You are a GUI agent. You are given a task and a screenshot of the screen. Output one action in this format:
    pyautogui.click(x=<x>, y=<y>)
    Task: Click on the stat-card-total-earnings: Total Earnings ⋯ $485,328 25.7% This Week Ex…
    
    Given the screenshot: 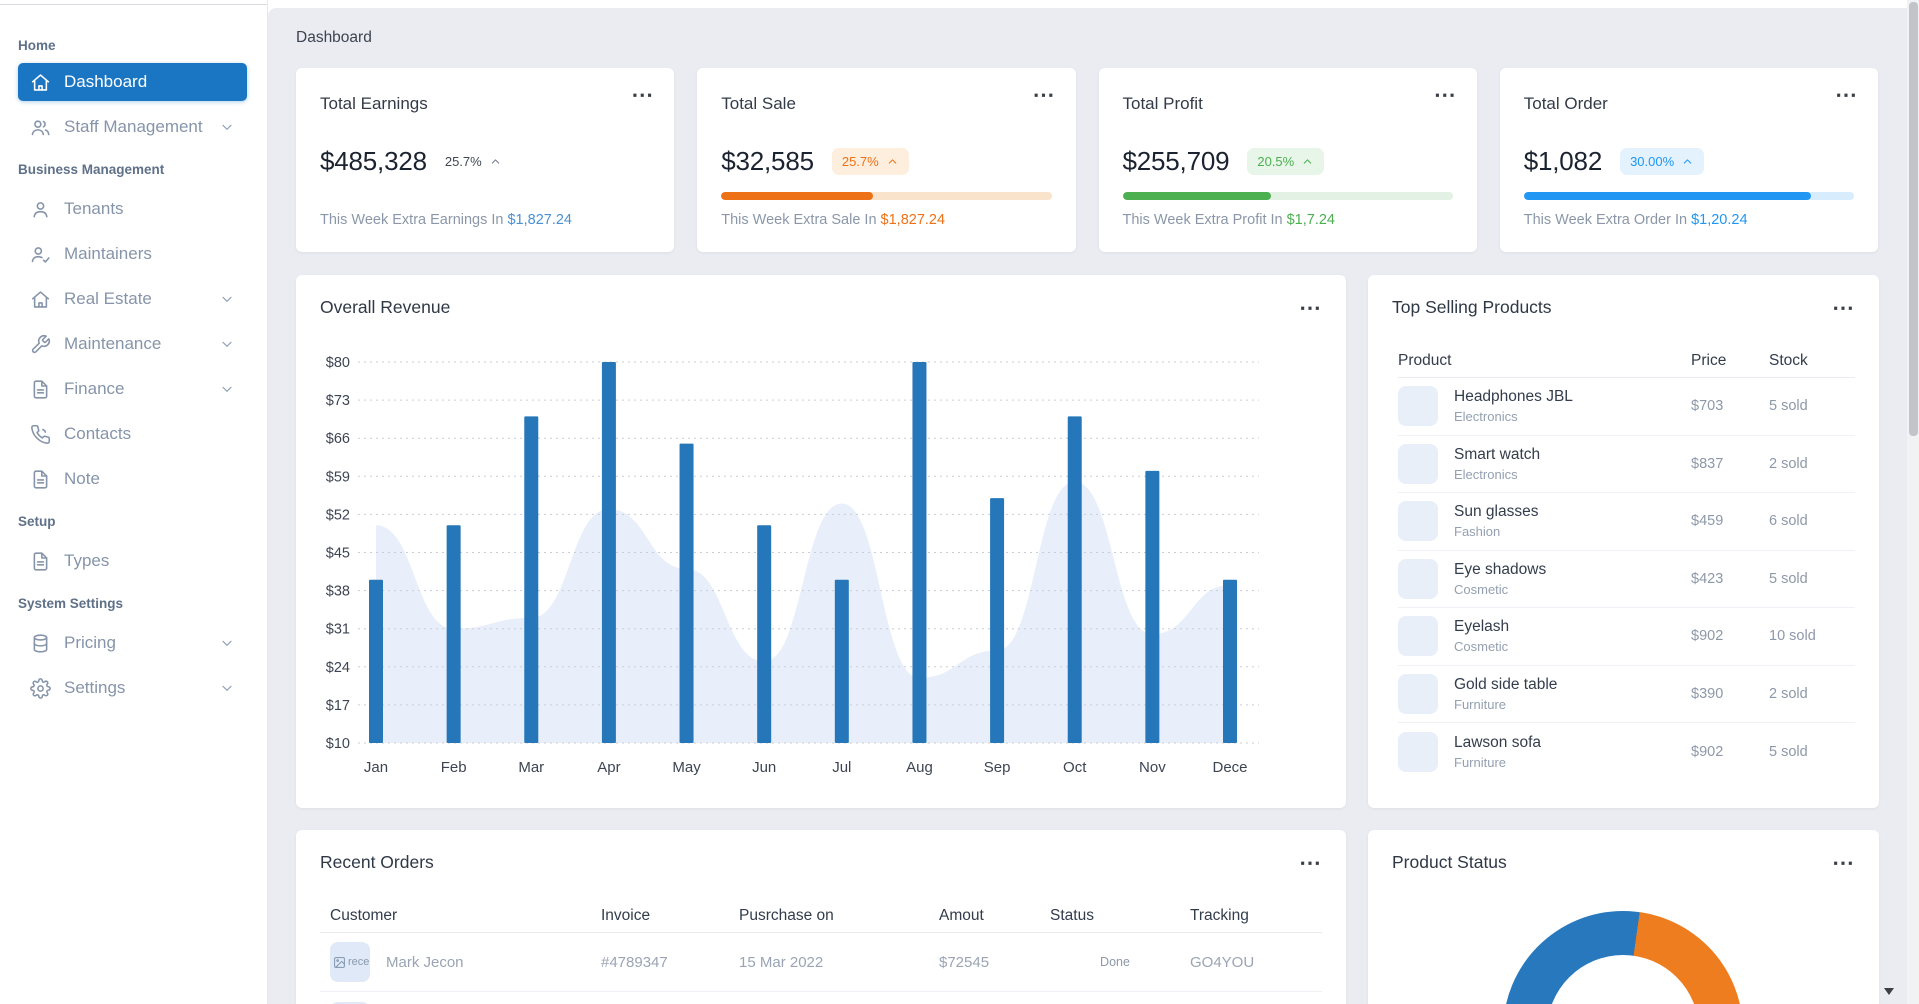 What is the action you would take?
    pyautogui.click(x=485, y=160)
    